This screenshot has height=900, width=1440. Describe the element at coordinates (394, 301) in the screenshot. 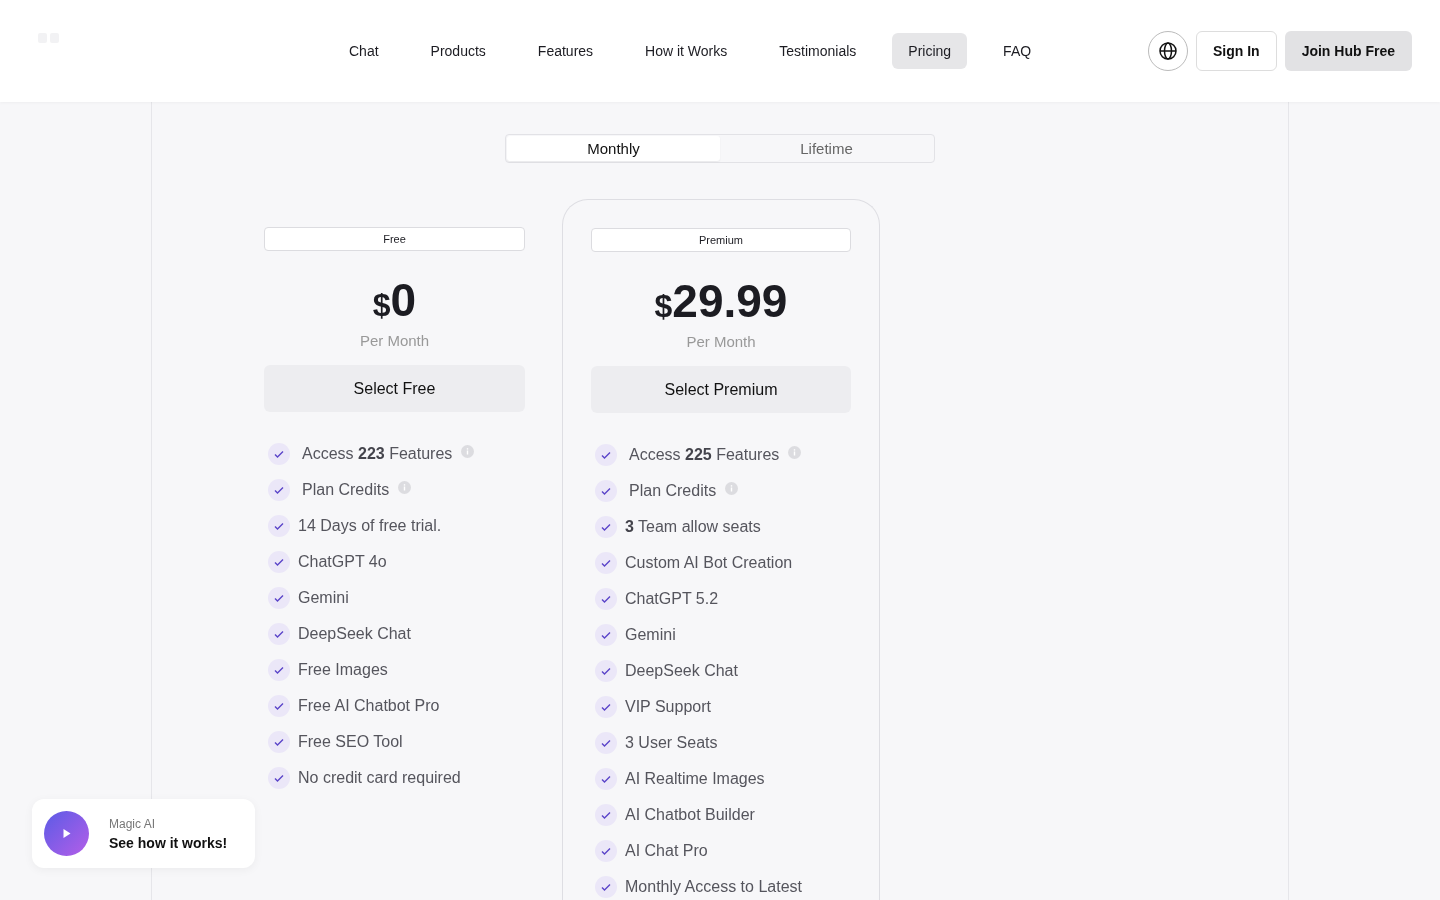

I see `price: $0` at that location.